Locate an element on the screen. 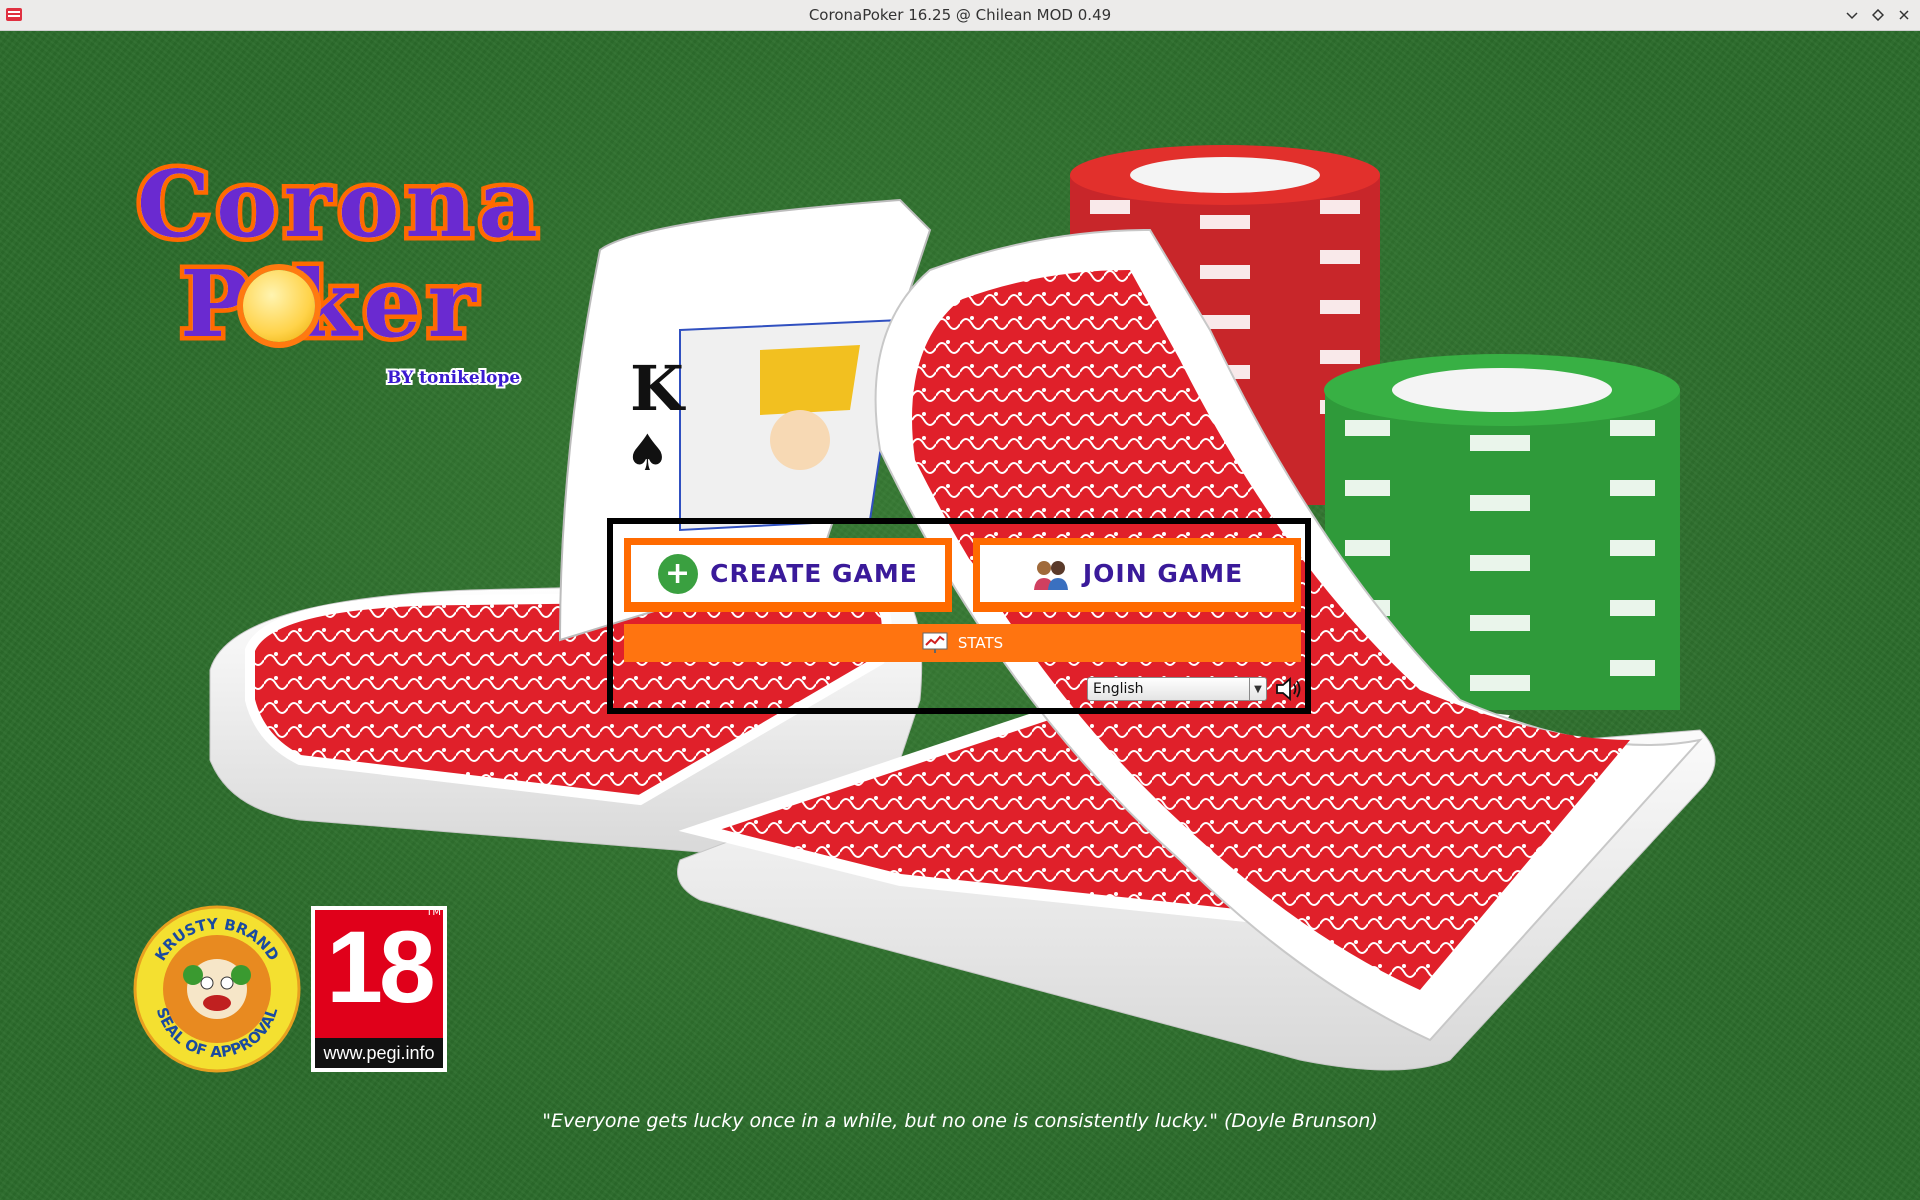 This screenshot has height=1200, width=1920. plus-icon: + is located at coordinates (678, 573).